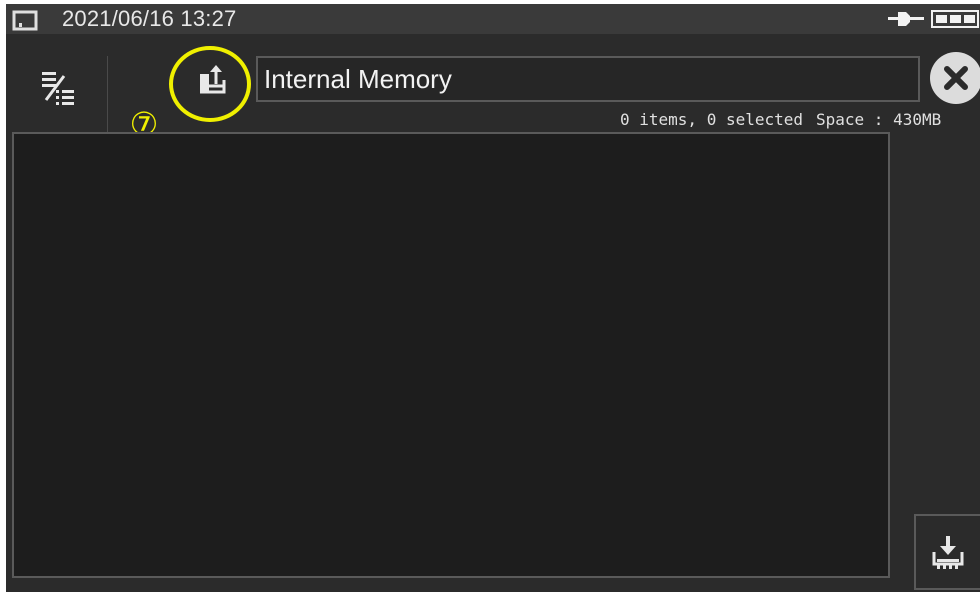 The width and height of the screenshot is (980, 592). What do you see at coordinates (210, 84) in the screenshot?
I see `annotation-highlight-circle` at bounding box center [210, 84].